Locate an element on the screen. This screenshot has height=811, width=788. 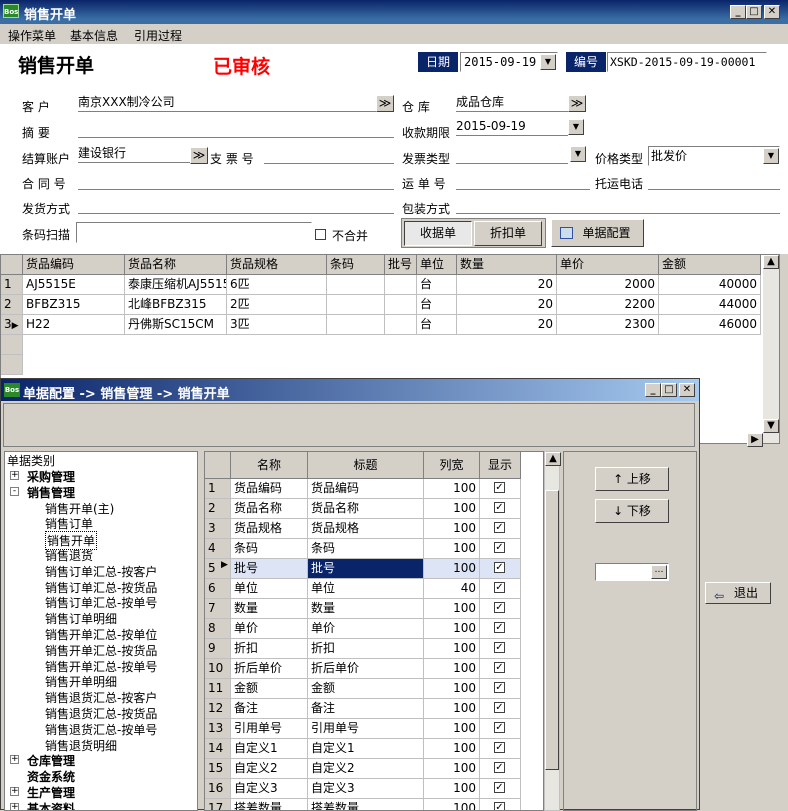
summary-field is located at coordinates (236, 129).